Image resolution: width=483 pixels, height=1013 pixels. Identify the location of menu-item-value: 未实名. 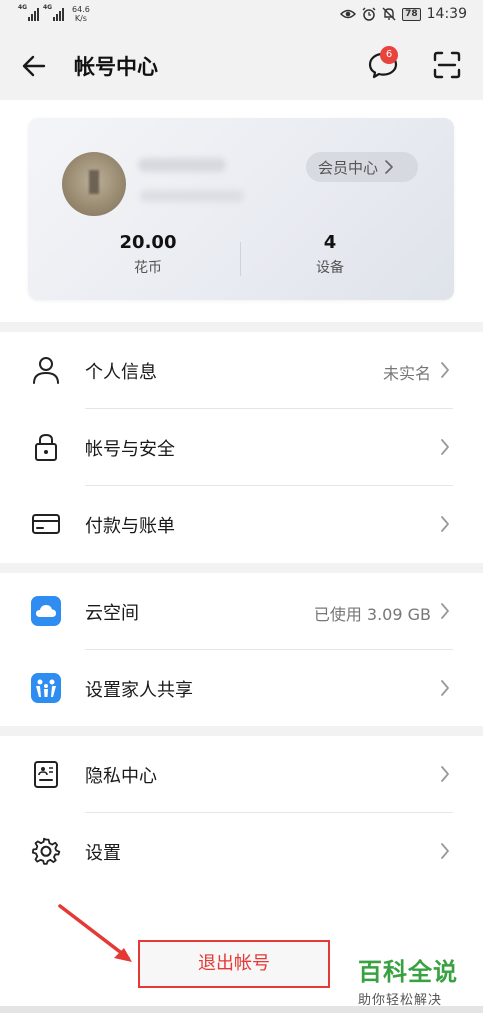
(406, 373).